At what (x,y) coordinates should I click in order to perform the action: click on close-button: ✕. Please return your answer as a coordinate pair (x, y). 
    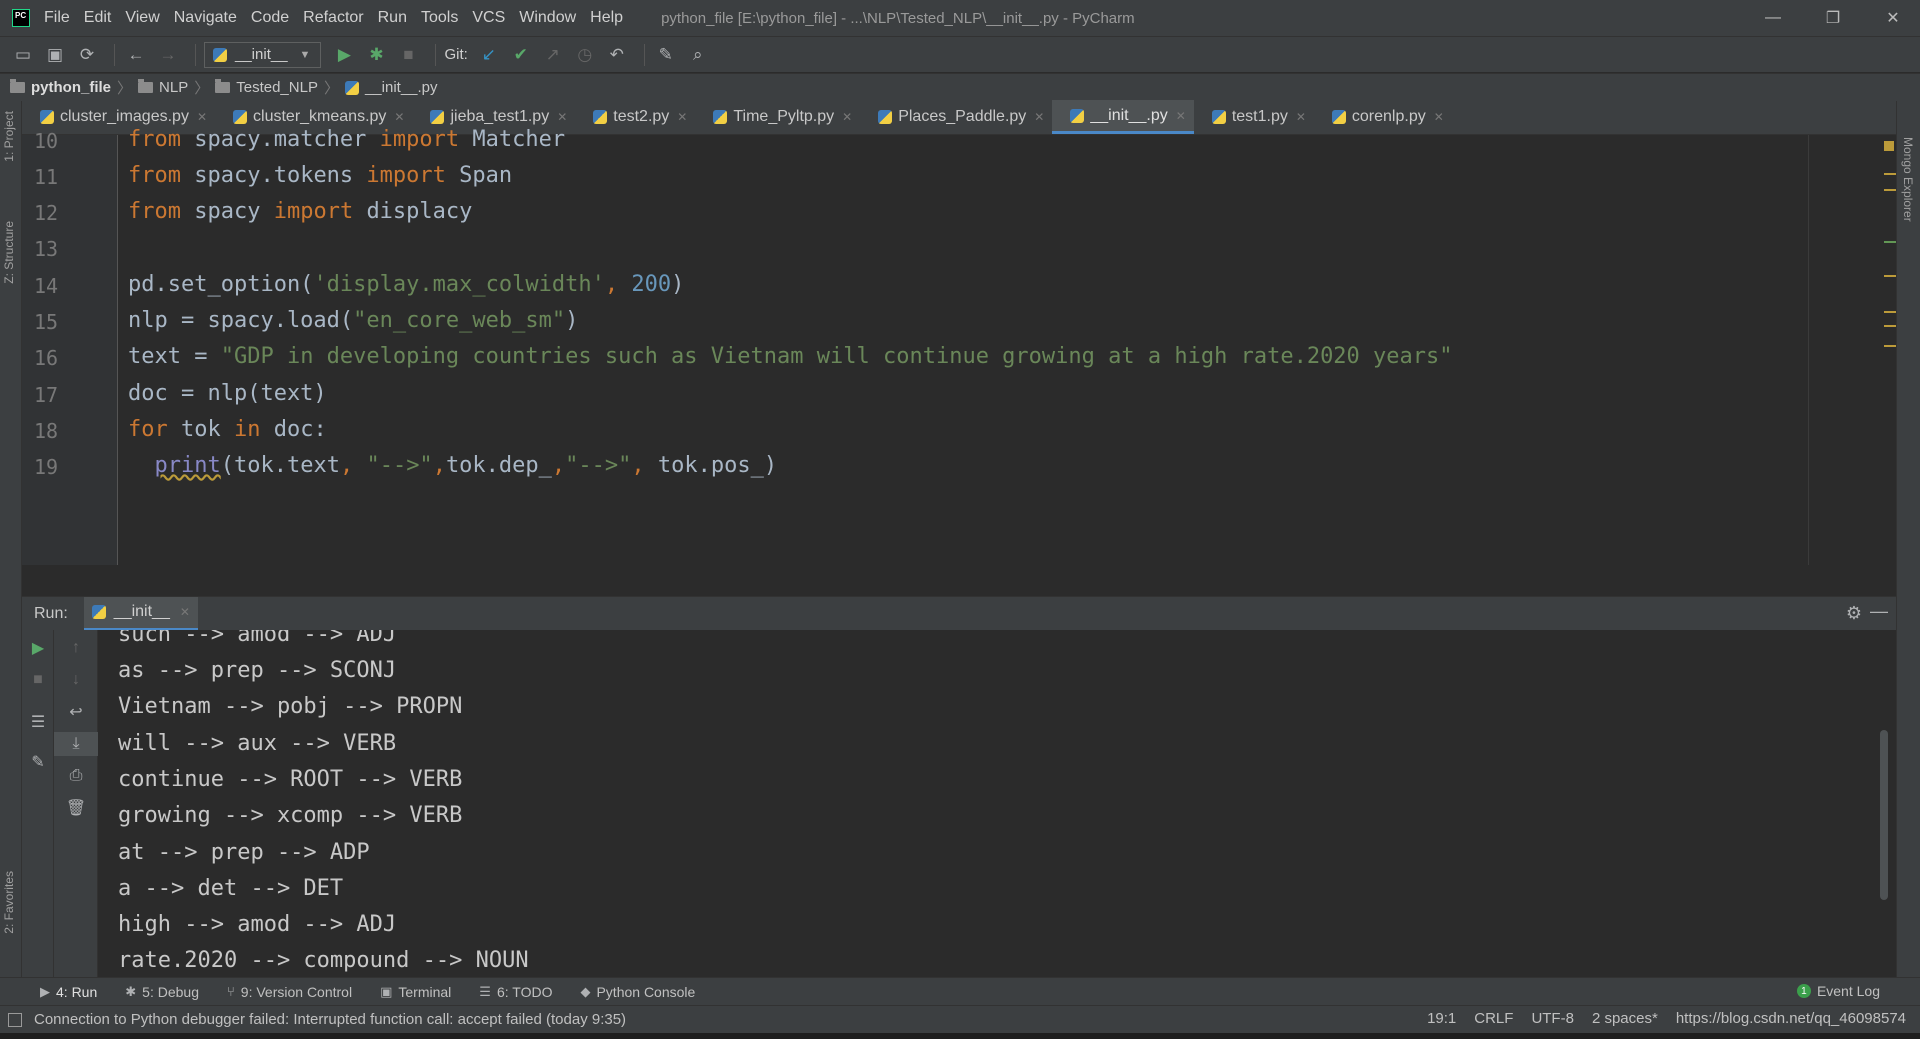
    Looking at the image, I should click on (1893, 18).